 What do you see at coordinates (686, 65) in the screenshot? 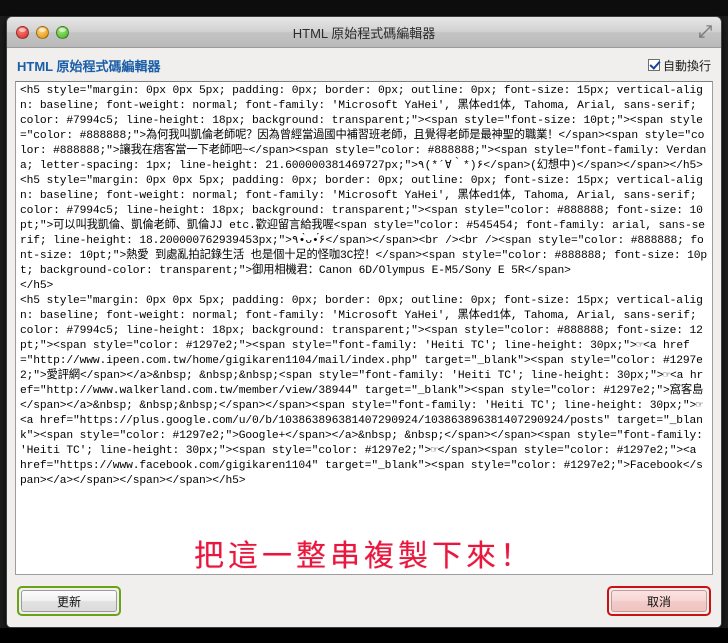
I see `word-wrap-label: 自動換行` at bounding box center [686, 65].